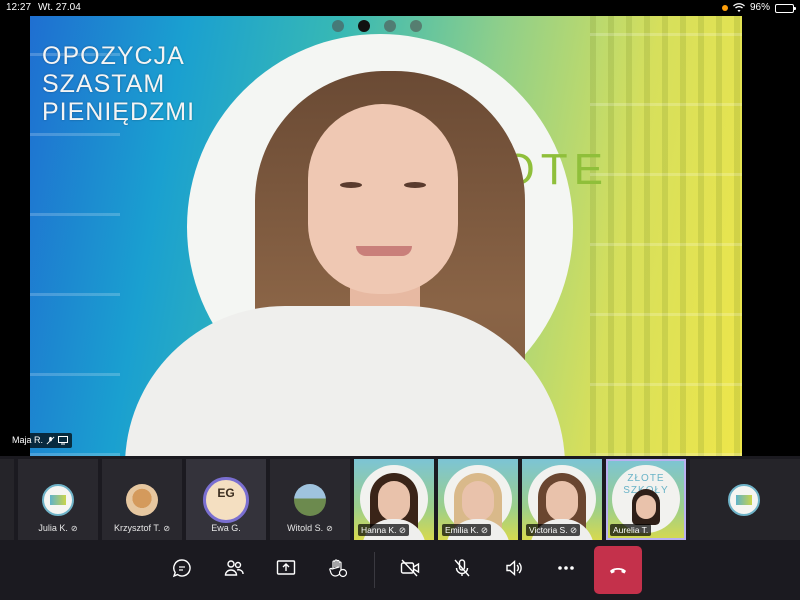  I want to click on camera-toggle-button, so click(410, 568).